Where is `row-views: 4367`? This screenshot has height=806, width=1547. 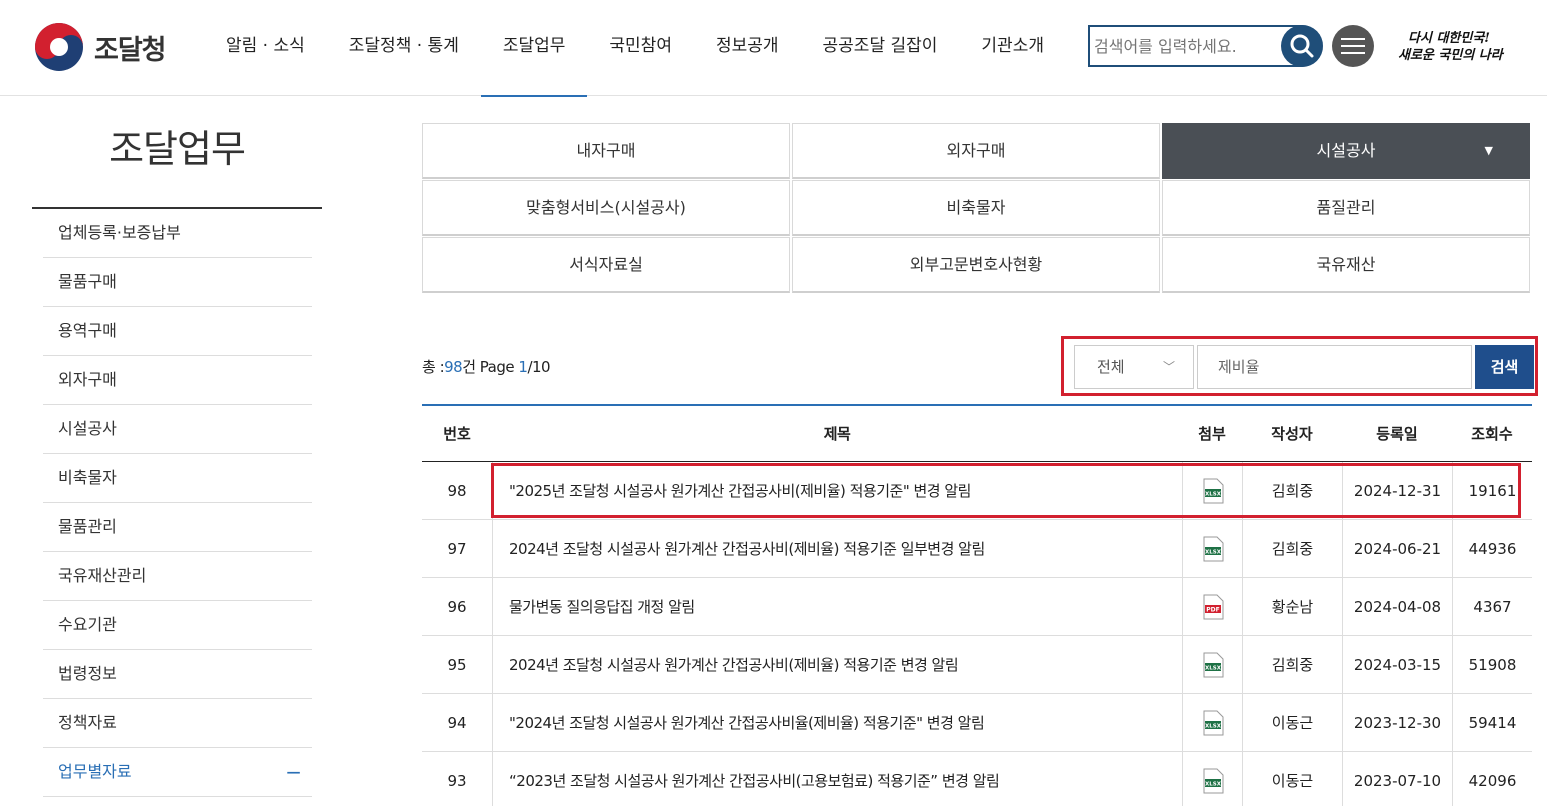 row-views: 4367 is located at coordinates (1492, 606).